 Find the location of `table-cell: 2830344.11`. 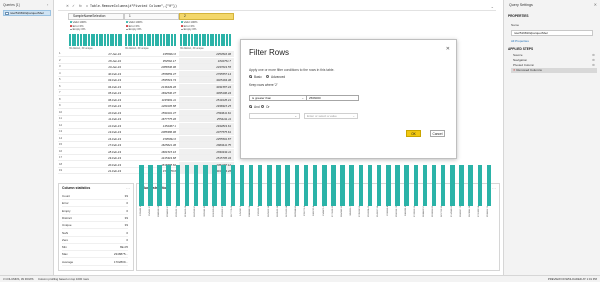

table-cell: 2830344.11 is located at coordinates (206, 151).